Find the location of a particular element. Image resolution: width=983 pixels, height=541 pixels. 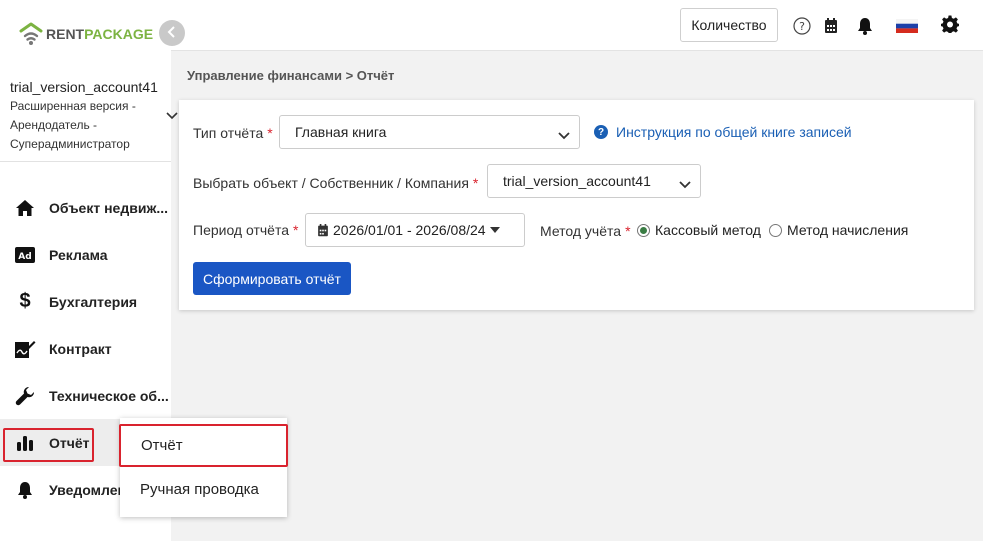

wifi-logo-icon is located at coordinates (31, 34).